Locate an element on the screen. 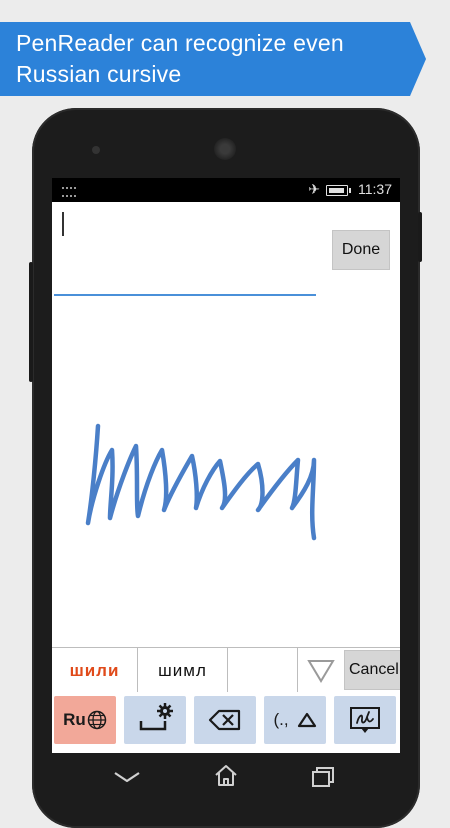  suggestion-item: шили is located at coordinates (95, 670).